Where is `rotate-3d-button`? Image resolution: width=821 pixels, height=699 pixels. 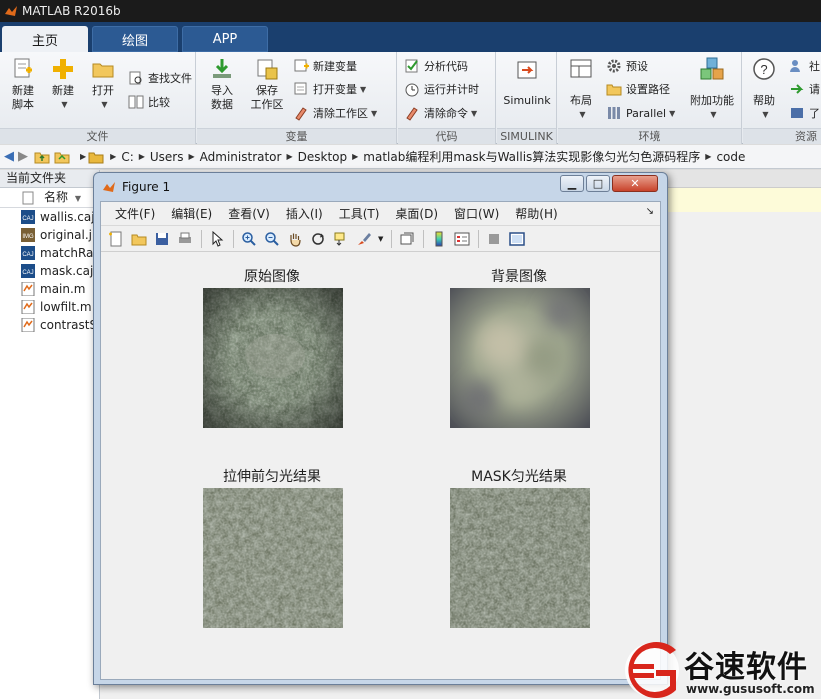
rotate-3d-button is located at coordinates (318, 239).